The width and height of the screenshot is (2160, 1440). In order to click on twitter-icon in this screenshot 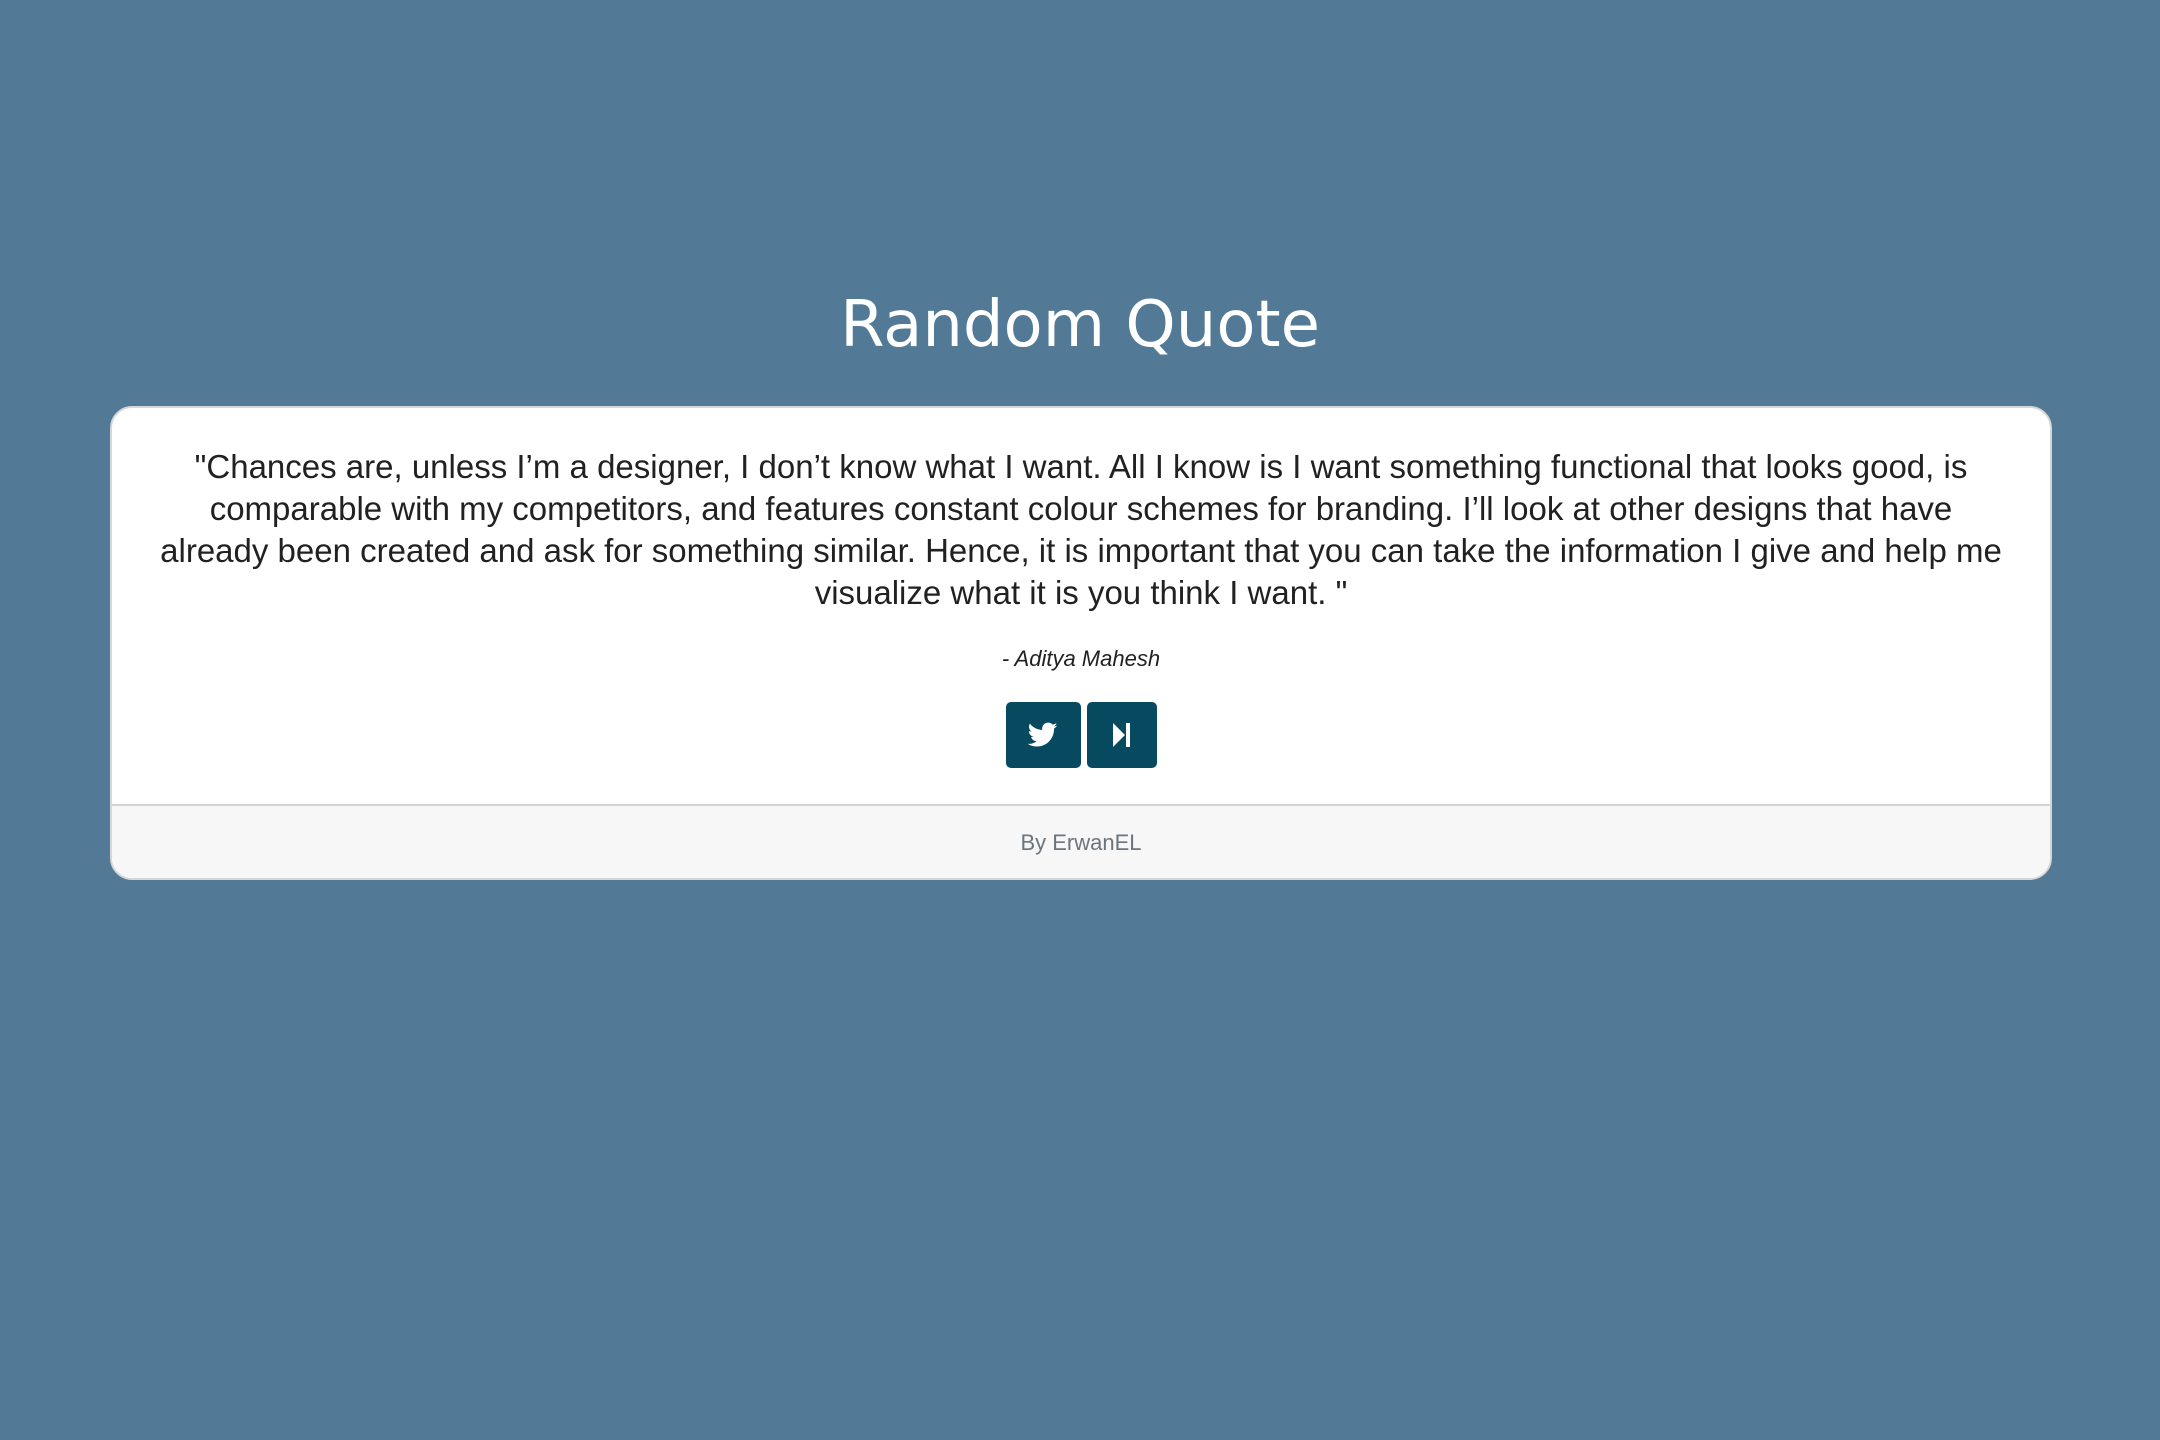, I will do `click(1043, 734)`.